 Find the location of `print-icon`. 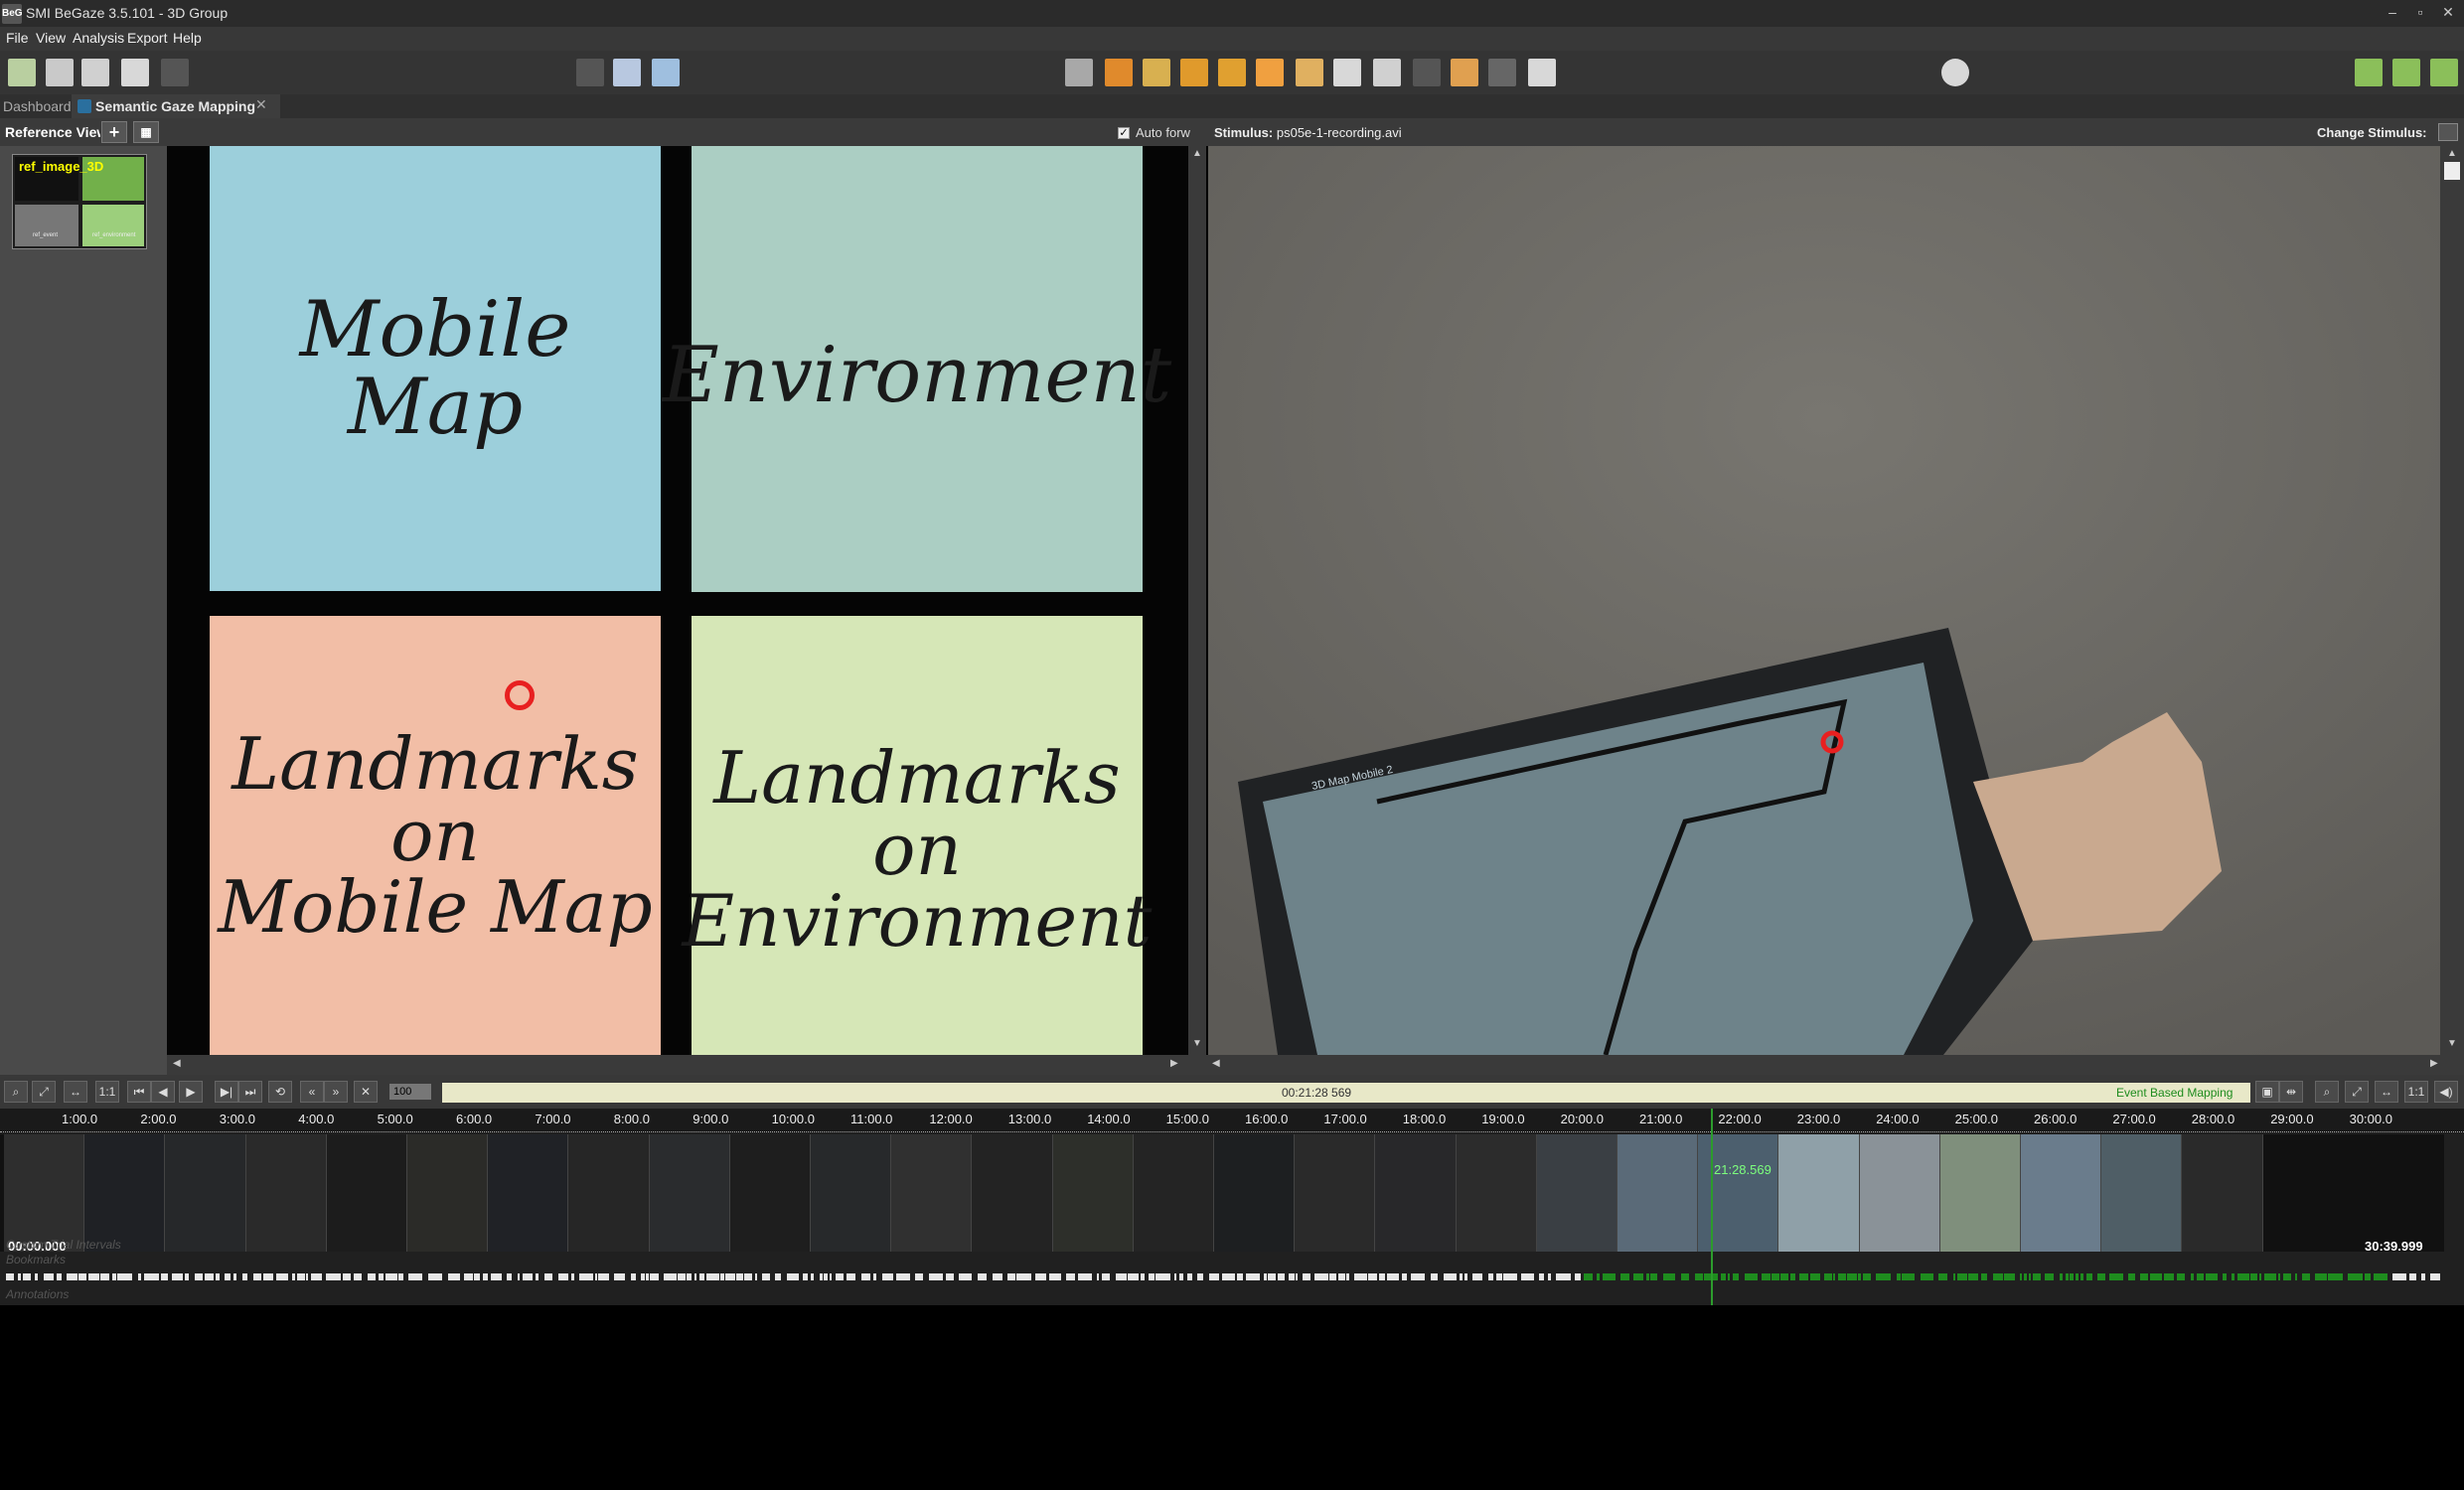

print-icon is located at coordinates (135, 72).